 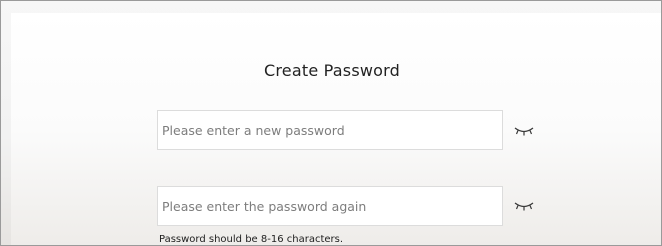 What do you see at coordinates (251, 239) in the screenshot?
I see `password-length-hint: Password should be 8-16 characters.` at bounding box center [251, 239].